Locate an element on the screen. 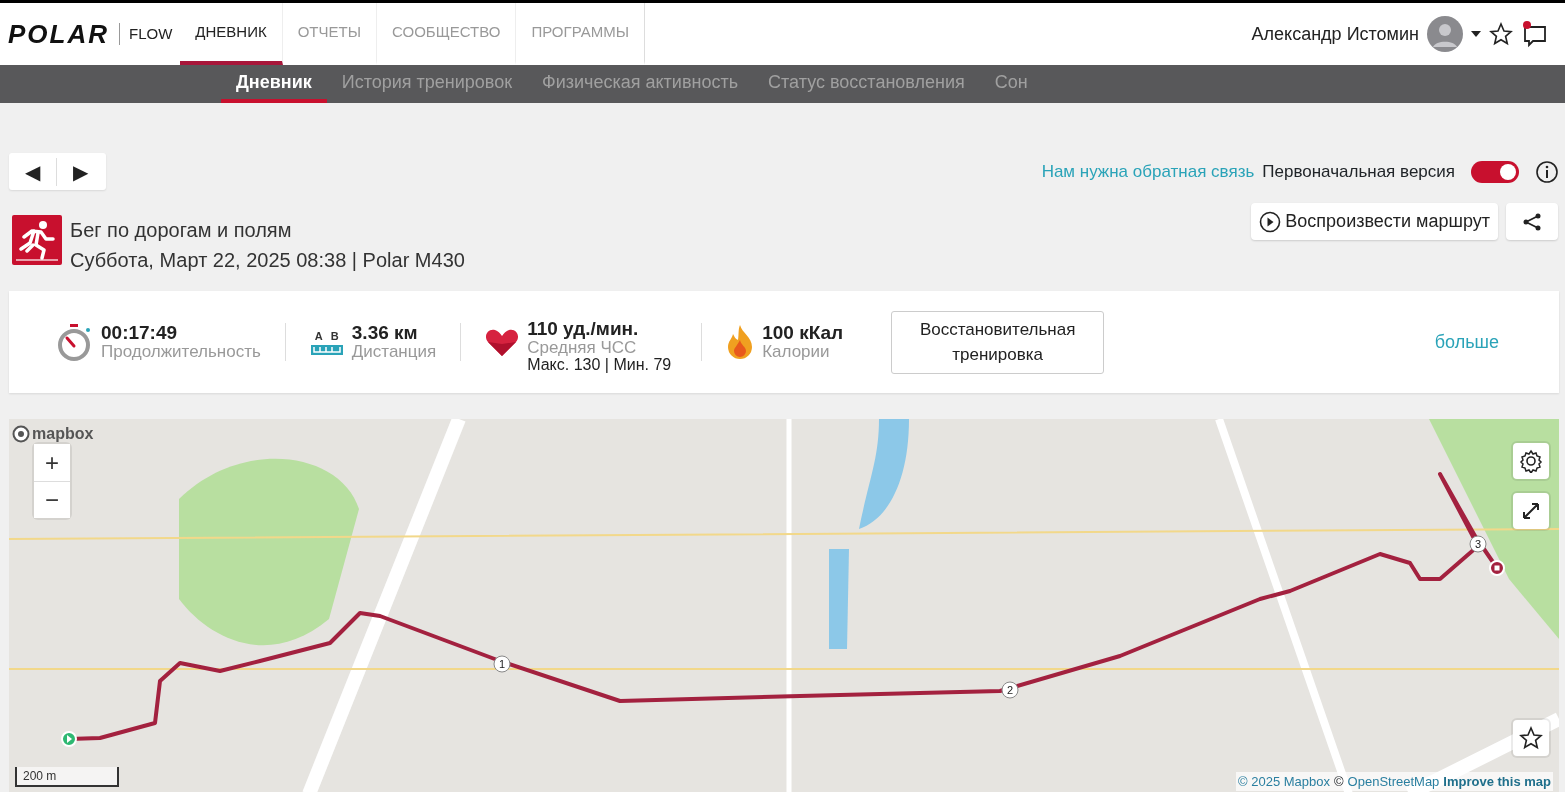  stat-detail: Макс. 130 | Мин. 79 is located at coordinates (600, 365).